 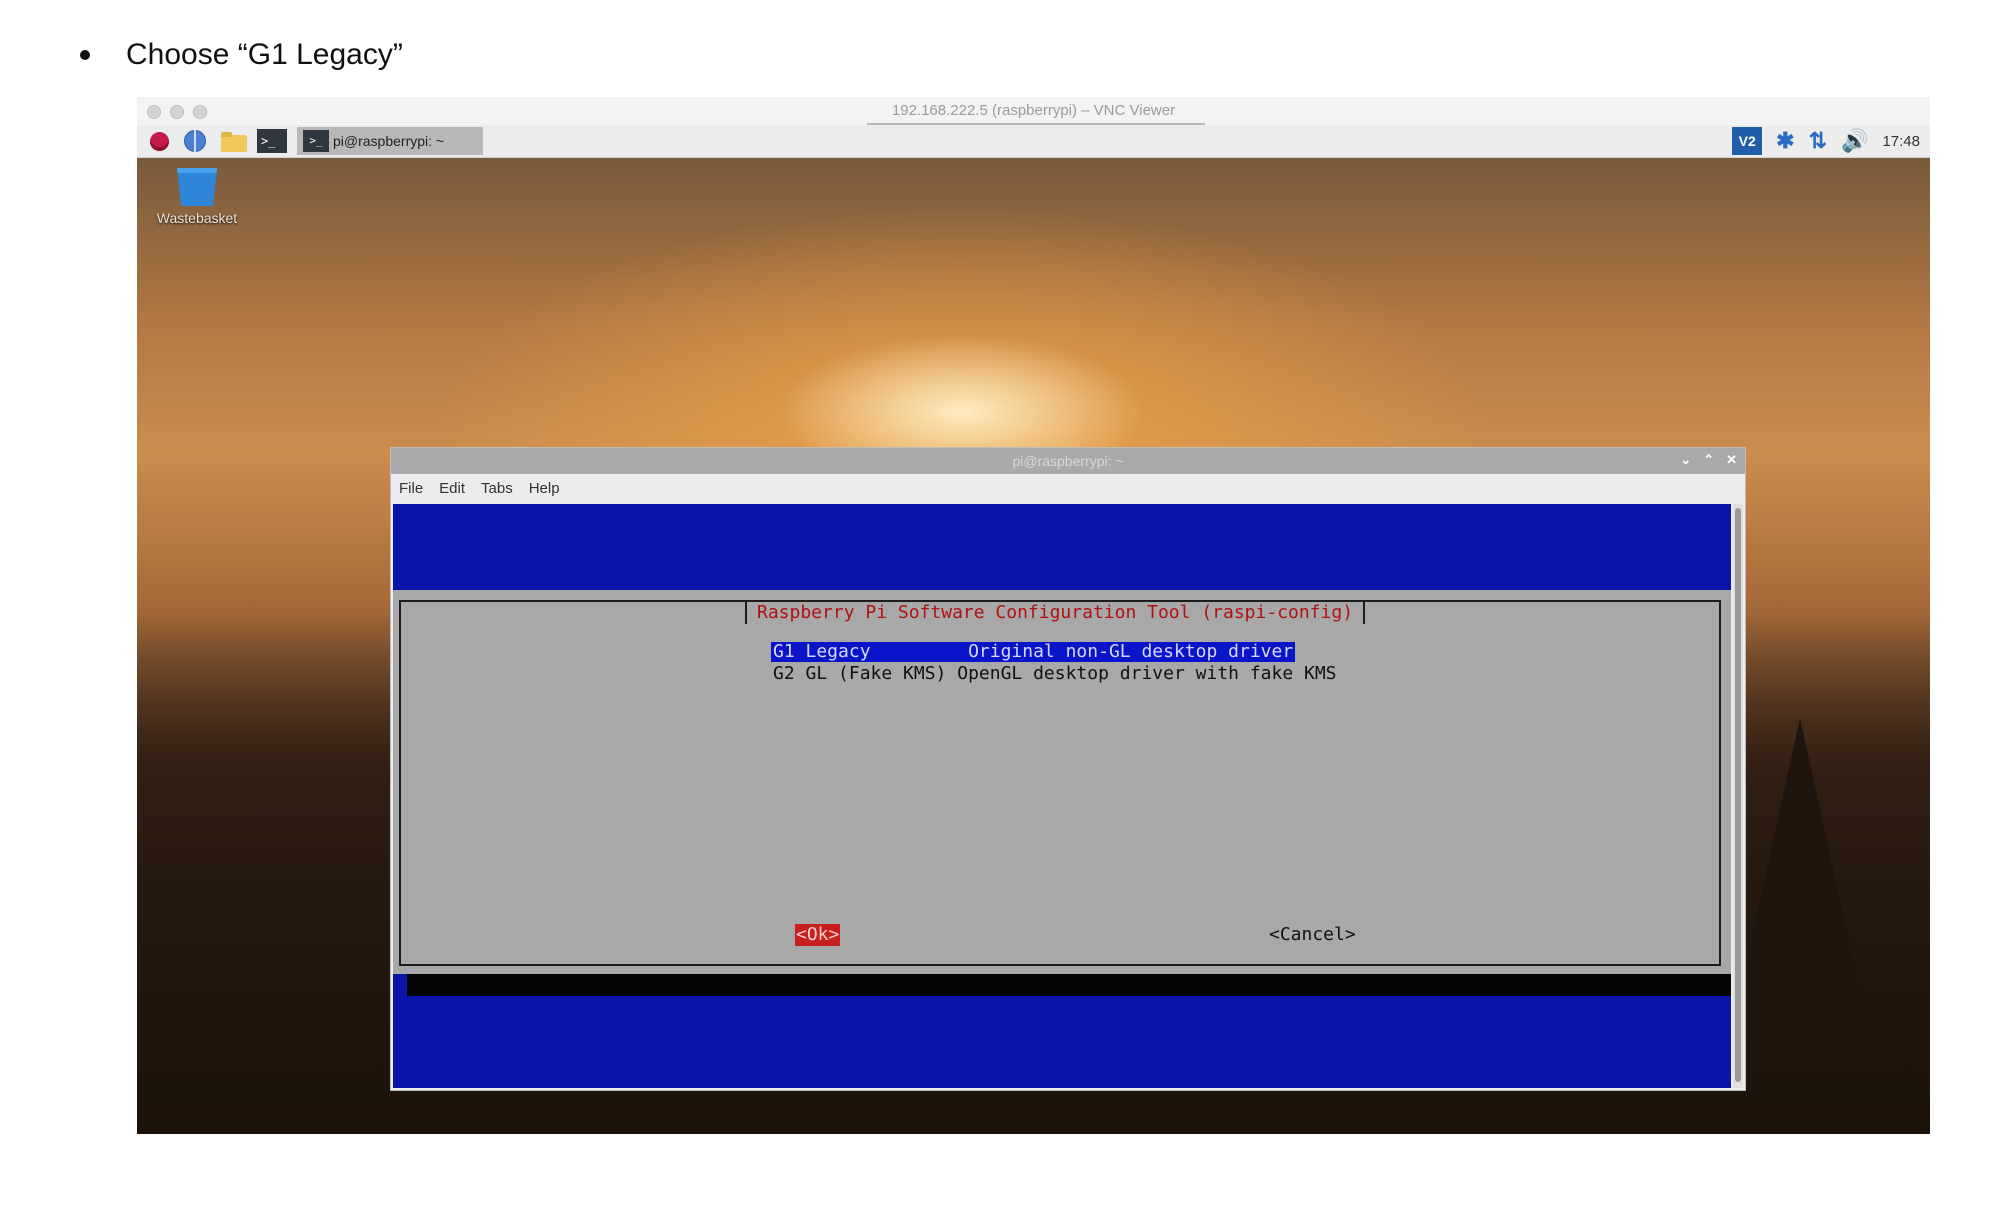 What do you see at coordinates (197, 218) in the screenshot?
I see `wastebasket-label: Wastebasket` at bounding box center [197, 218].